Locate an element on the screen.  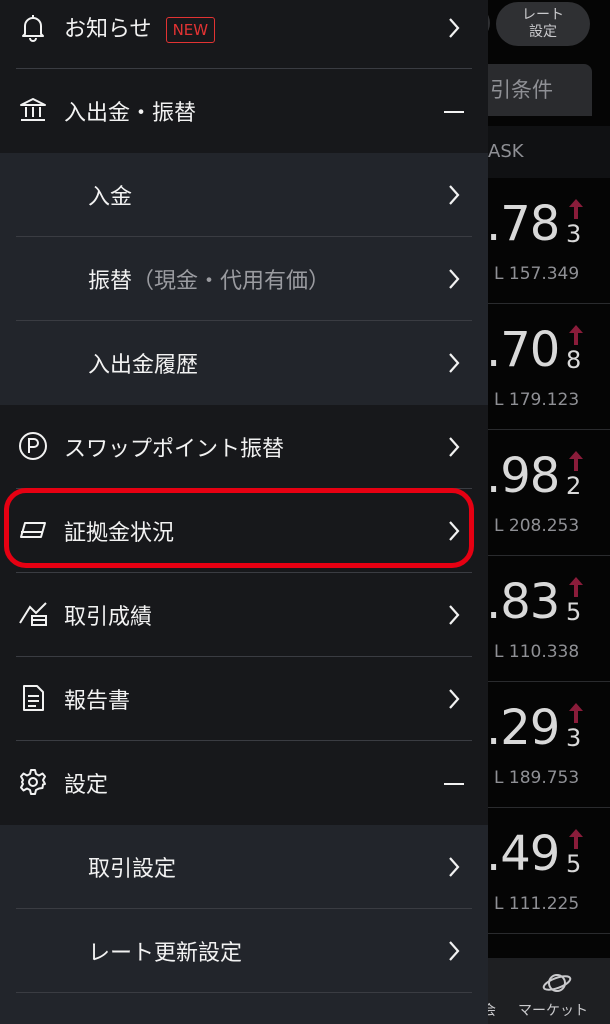
low-price: L 208.253 is located at coordinates (537, 526).